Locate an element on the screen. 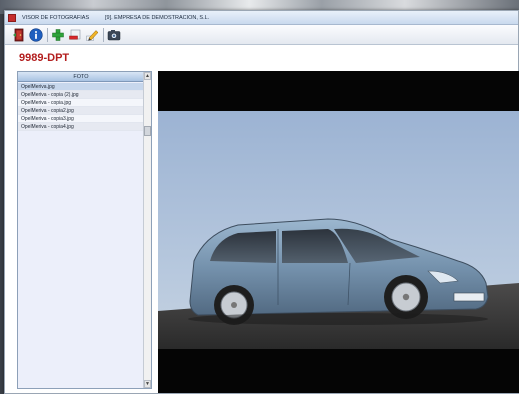 Image resolution: width=519 pixels, height=394 pixels. exit-button is located at coordinates (19, 35).